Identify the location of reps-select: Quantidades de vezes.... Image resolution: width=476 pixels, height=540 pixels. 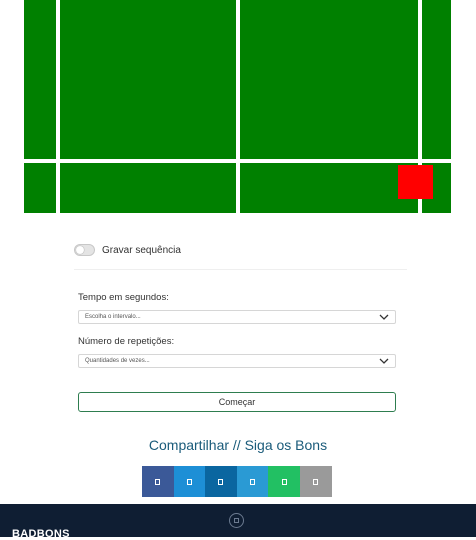
(237, 361).